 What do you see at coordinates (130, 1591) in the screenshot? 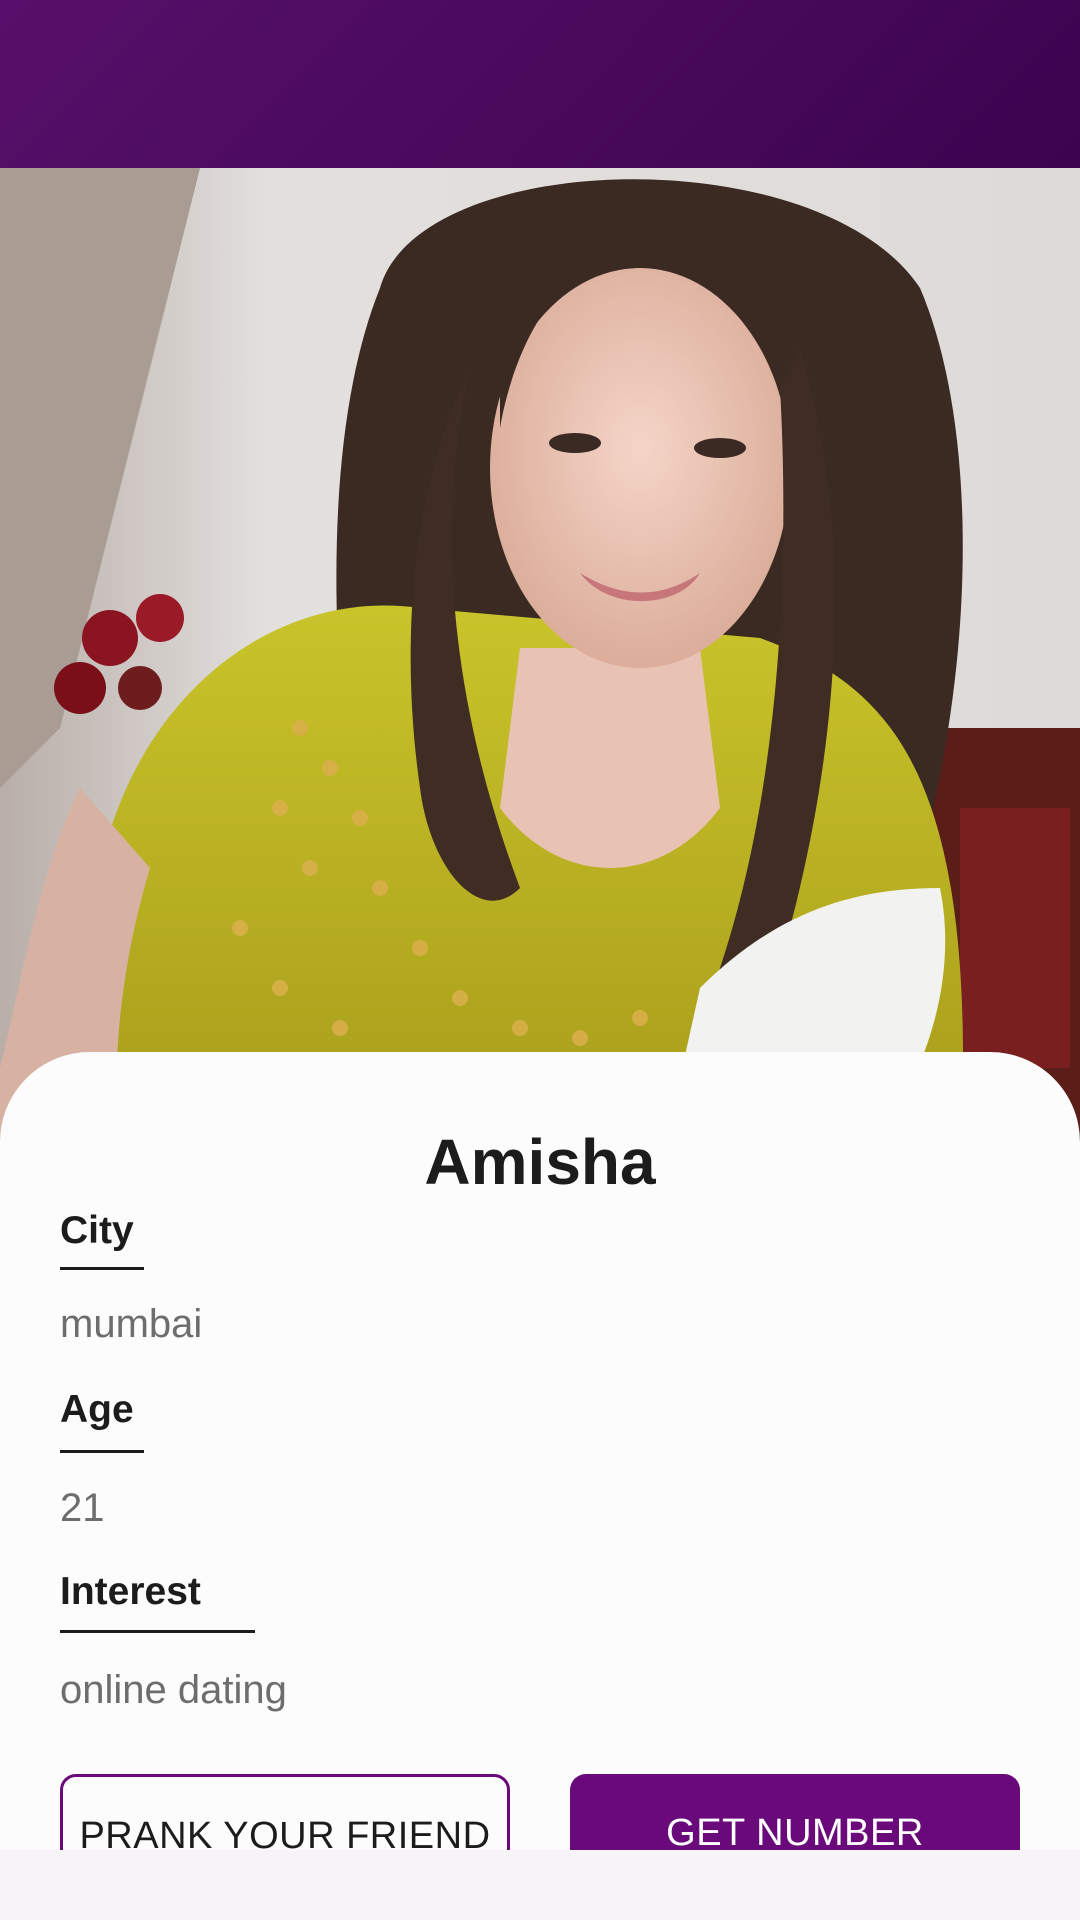
I see `interest-label: Interest` at bounding box center [130, 1591].